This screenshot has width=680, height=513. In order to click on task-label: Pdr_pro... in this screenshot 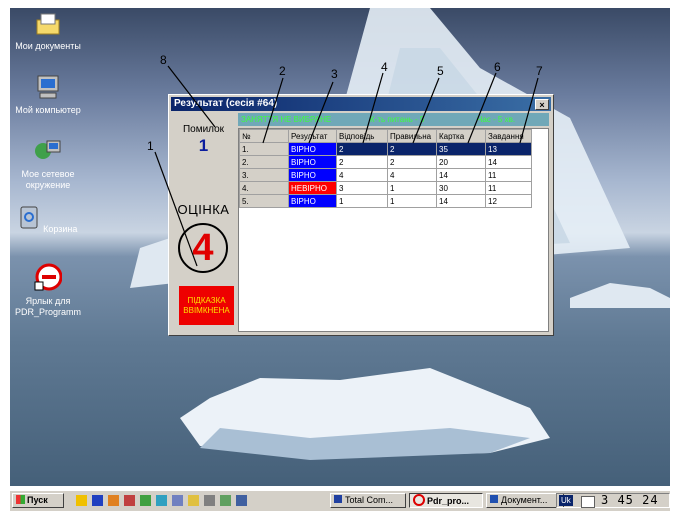, I will do `click(448, 501)`.